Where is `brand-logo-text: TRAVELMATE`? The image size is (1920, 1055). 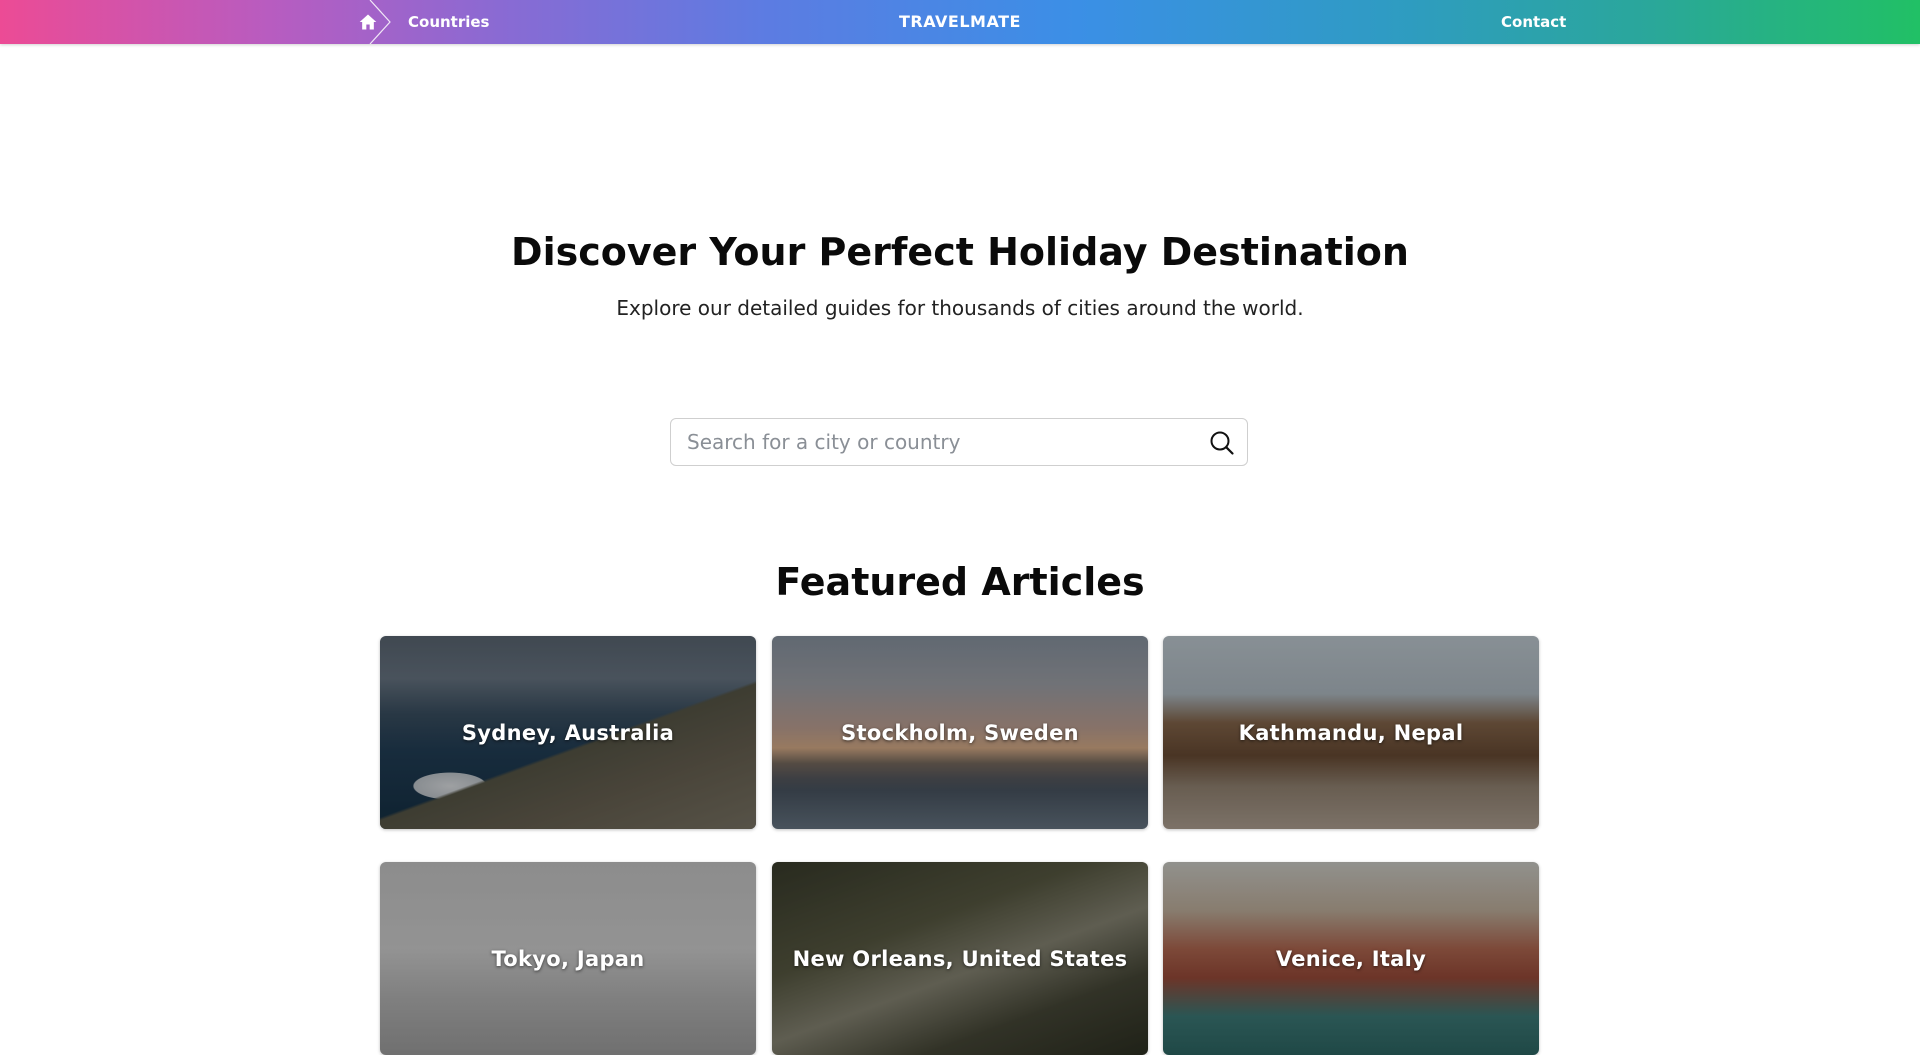
brand-logo-text: TRAVELMATE is located at coordinates (960, 21).